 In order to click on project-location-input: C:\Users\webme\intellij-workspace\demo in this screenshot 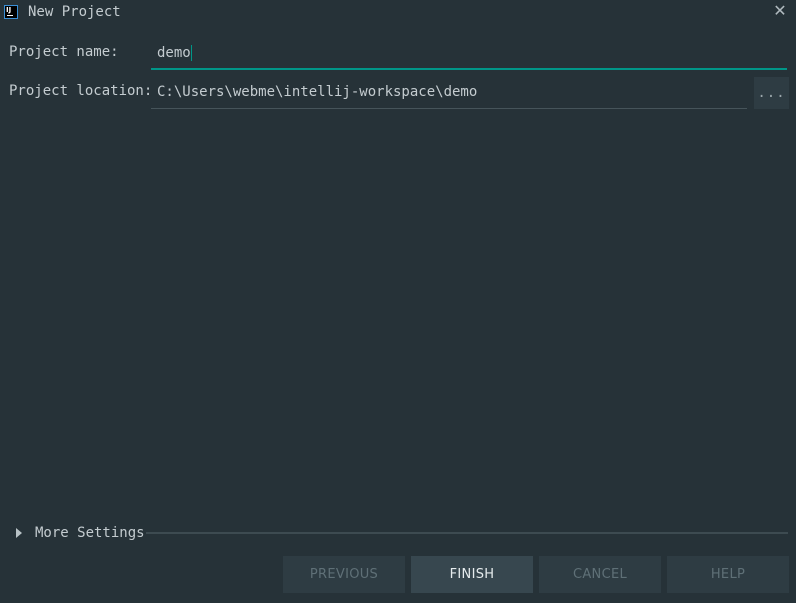, I will do `click(449, 93)`.